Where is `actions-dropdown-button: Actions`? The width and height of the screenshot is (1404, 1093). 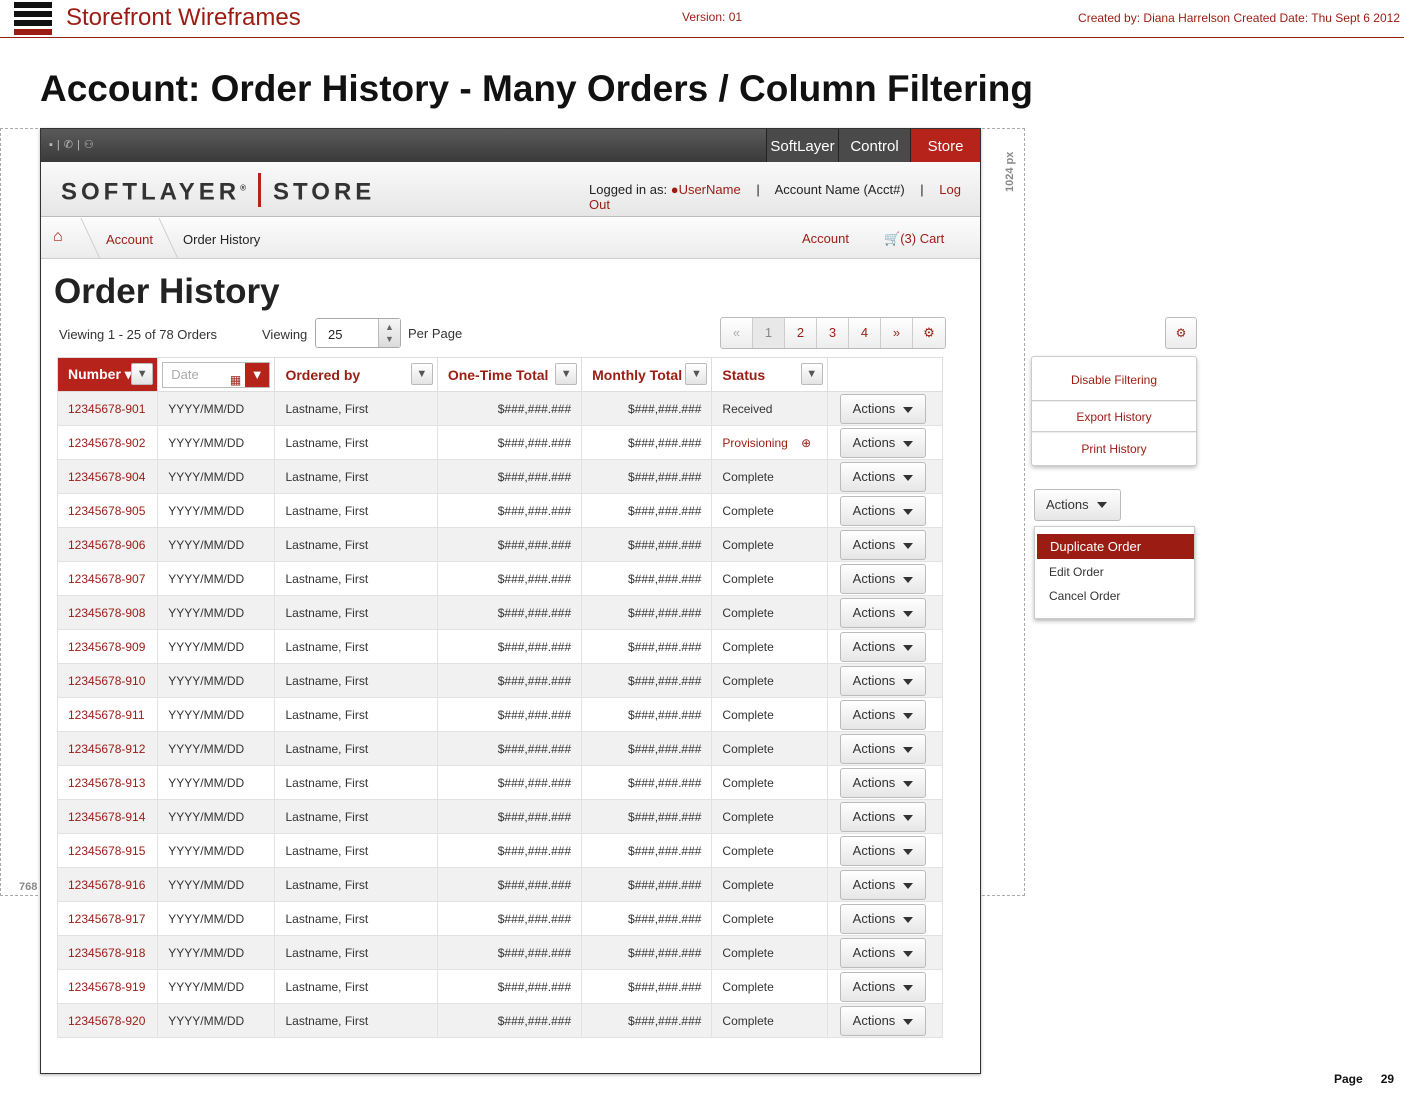 actions-dropdown-button: Actions is located at coordinates (1077, 505).